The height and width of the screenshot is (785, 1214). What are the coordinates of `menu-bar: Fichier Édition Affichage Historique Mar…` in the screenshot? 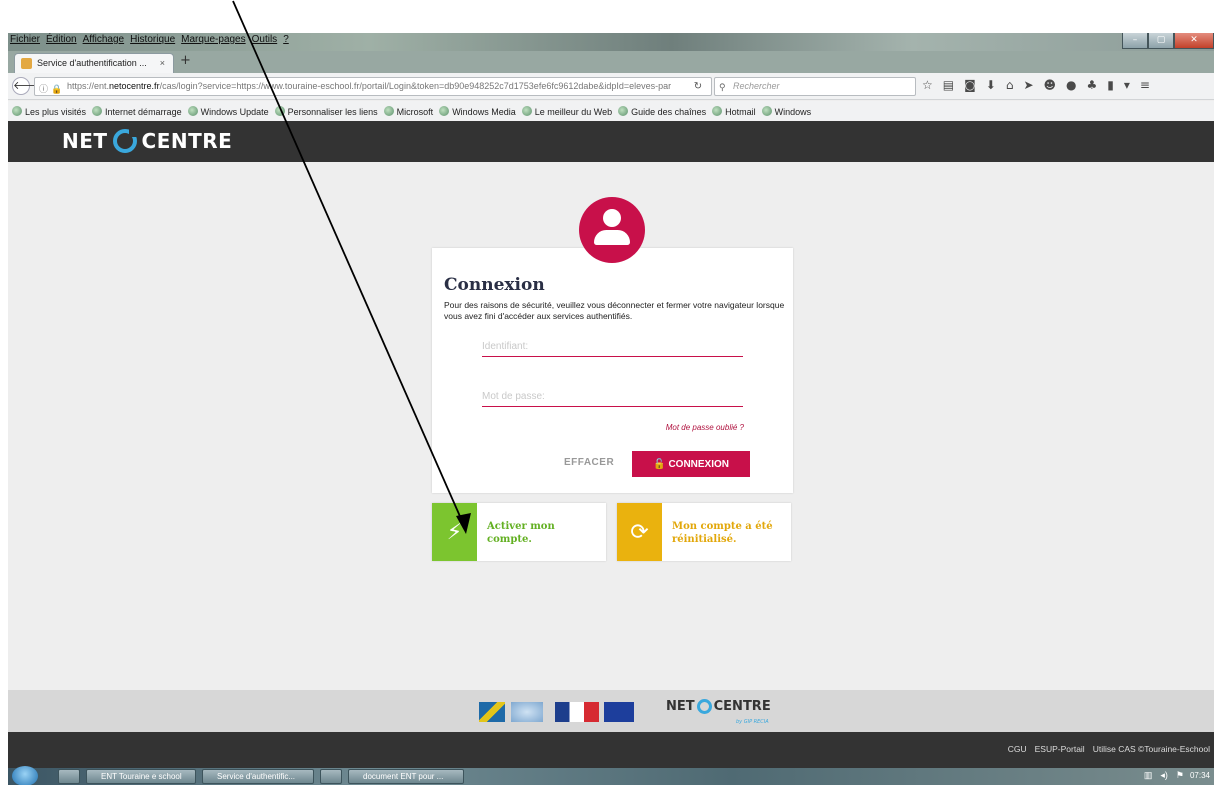 It's located at (149, 39).